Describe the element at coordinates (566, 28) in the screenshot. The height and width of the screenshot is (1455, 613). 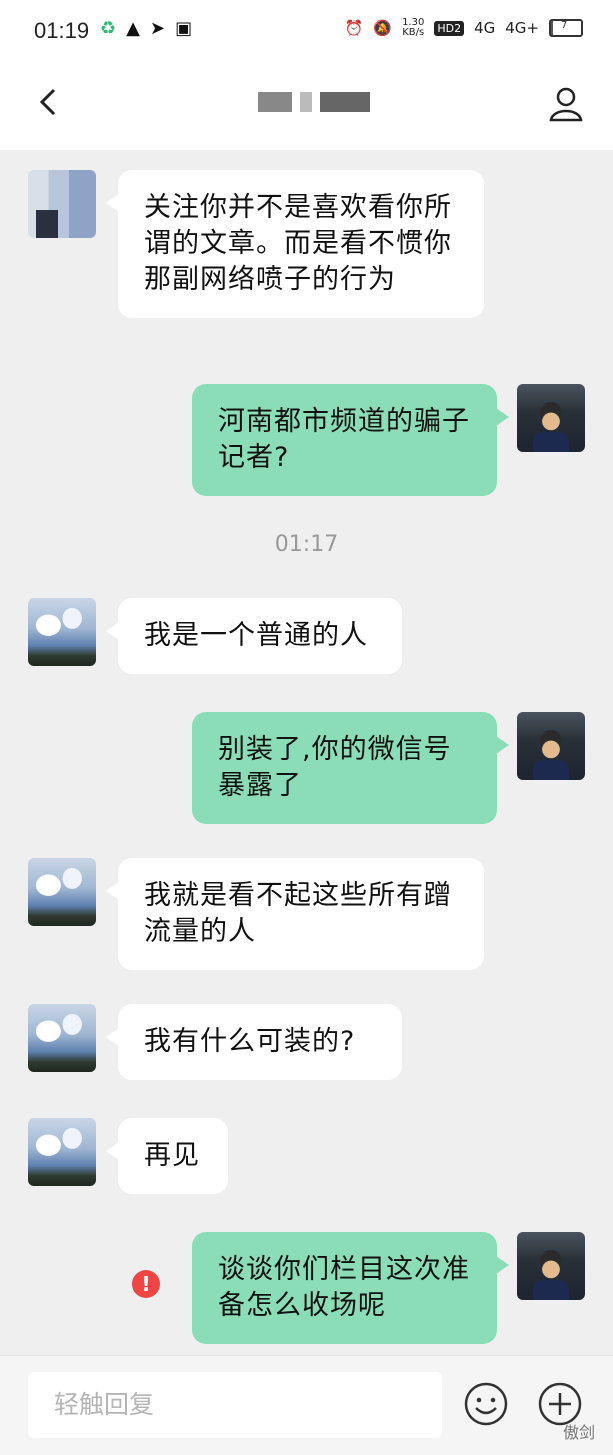
I see `battery-icon: 7` at that location.